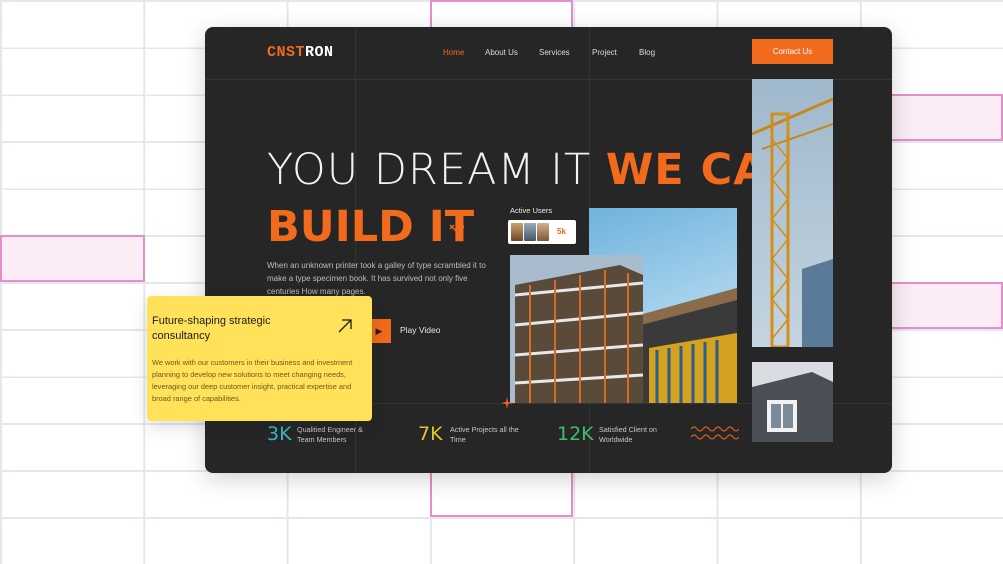 The height and width of the screenshot is (564, 1003). What do you see at coordinates (420, 330) in the screenshot?
I see `play-video-label: Play Video` at bounding box center [420, 330].